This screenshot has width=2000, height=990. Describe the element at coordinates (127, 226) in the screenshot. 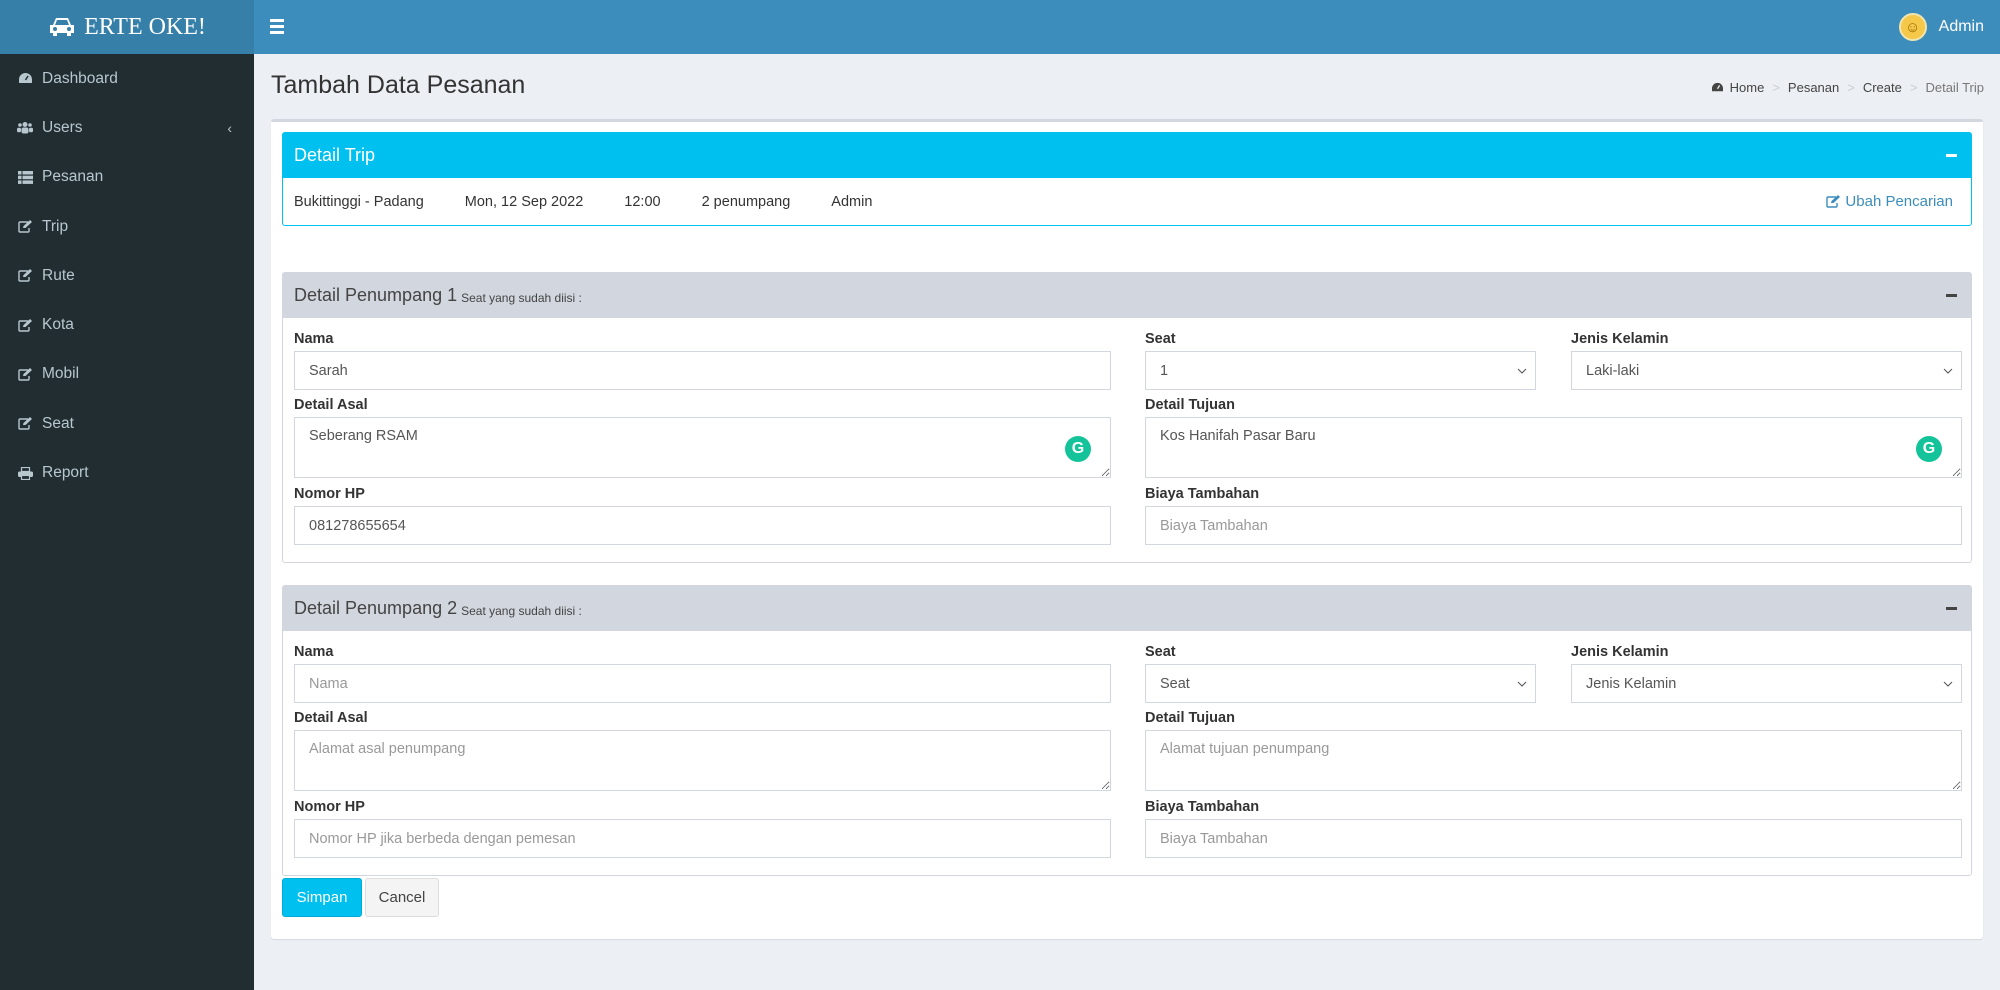

I see `sidebar-item-trip: Trip` at that location.